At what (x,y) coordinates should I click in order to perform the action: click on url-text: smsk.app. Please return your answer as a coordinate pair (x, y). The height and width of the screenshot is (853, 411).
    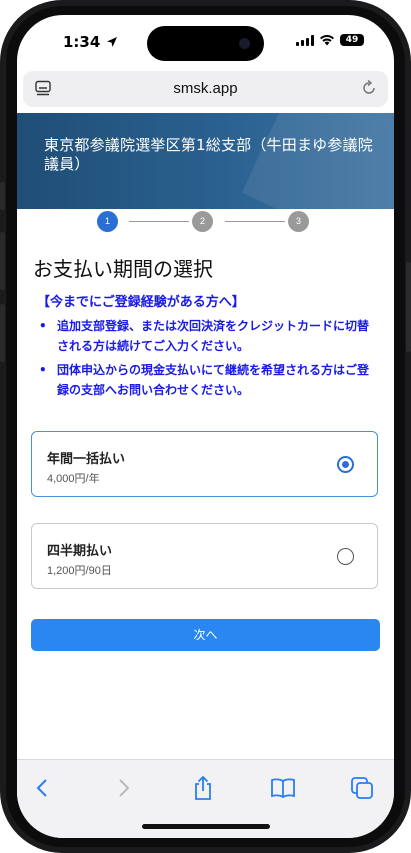
    Looking at the image, I should click on (205, 88).